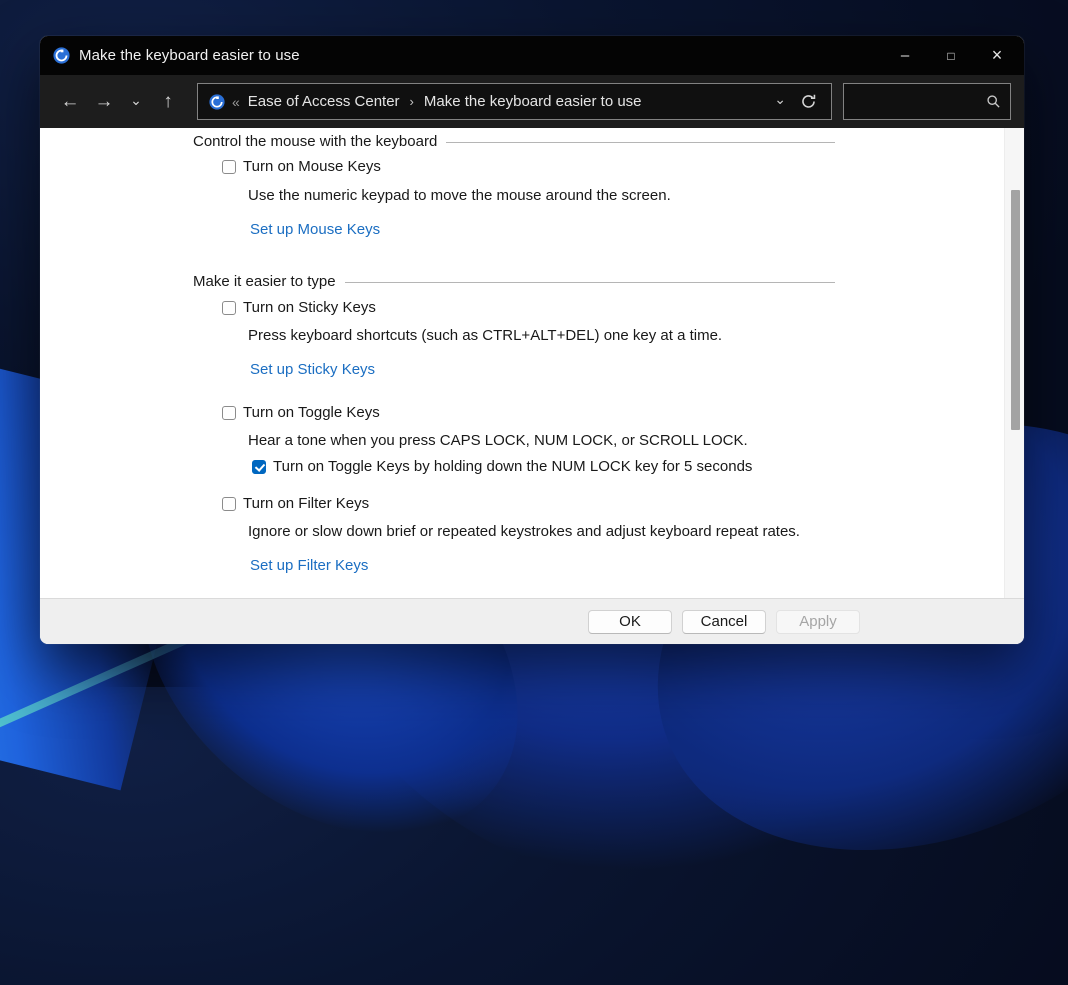  I want to click on toggle-keys-row: Turn on Toggle Keys, so click(301, 412).